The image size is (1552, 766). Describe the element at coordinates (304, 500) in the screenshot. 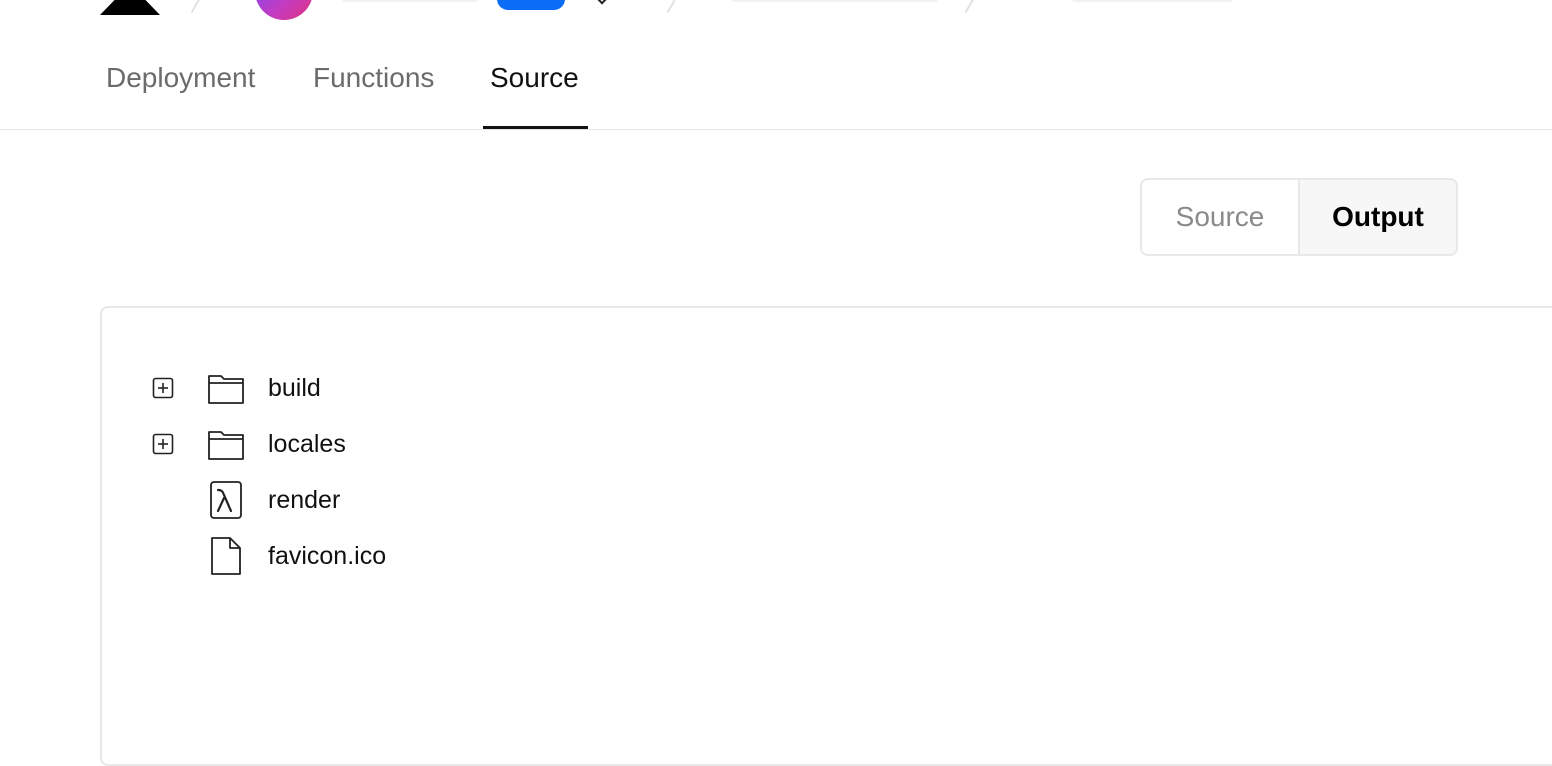

I see `file-name: render` at that location.